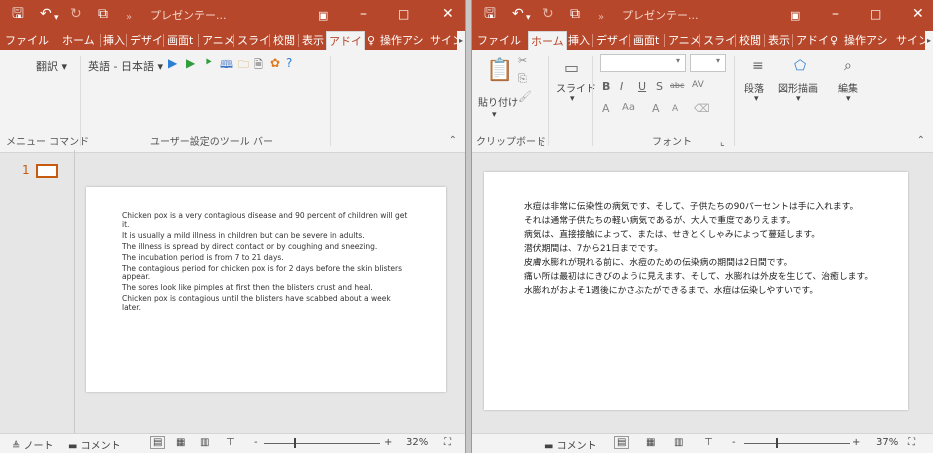 This screenshot has height=453, width=933. I want to click on new-slide-icon: ▭, so click(571, 67).